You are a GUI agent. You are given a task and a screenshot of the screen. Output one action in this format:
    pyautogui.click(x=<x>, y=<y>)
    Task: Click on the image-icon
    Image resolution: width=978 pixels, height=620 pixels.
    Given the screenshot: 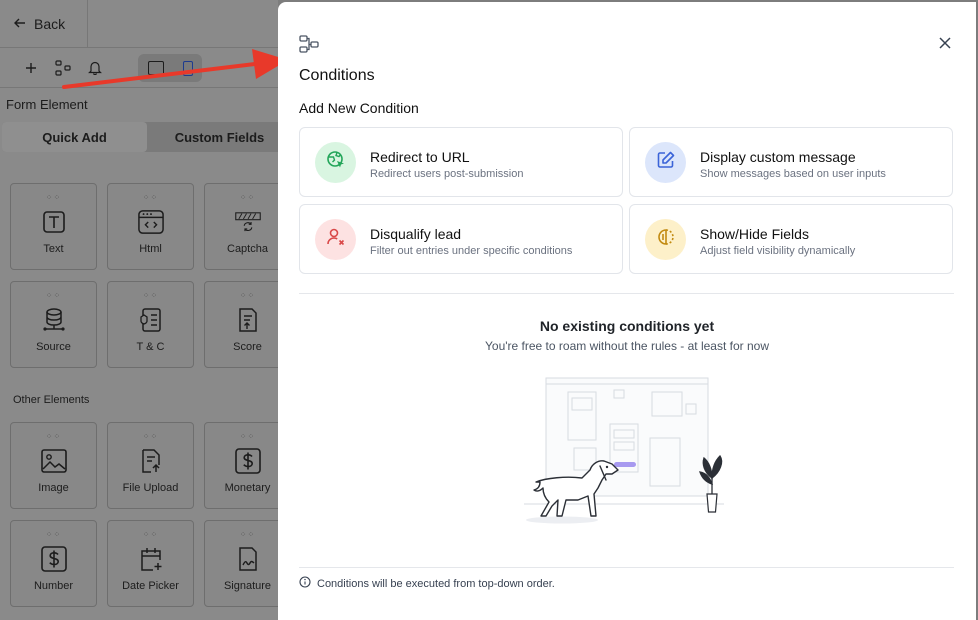 What is the action you would take?
    pyautogui.click(x=53, y=461)
    